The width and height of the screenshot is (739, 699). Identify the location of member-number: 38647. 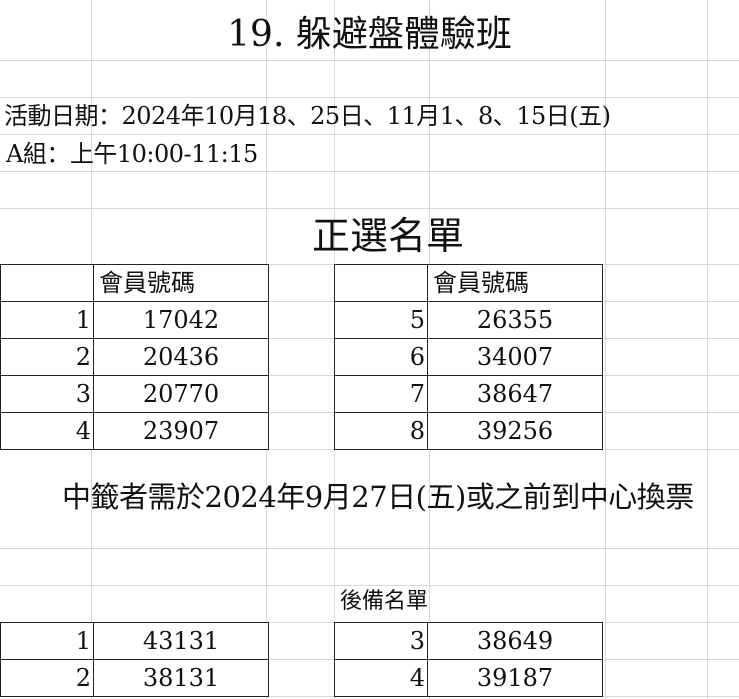
(515, 394).